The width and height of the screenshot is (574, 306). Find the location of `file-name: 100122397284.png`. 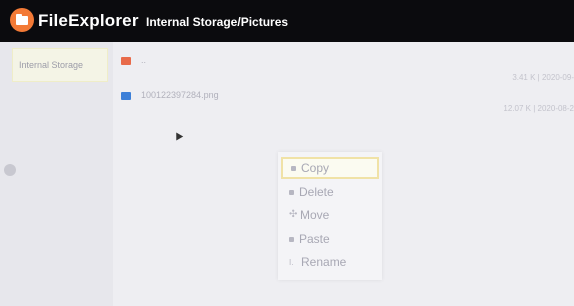

file-name: 100122397284.png is located at coordinates (180, 95).